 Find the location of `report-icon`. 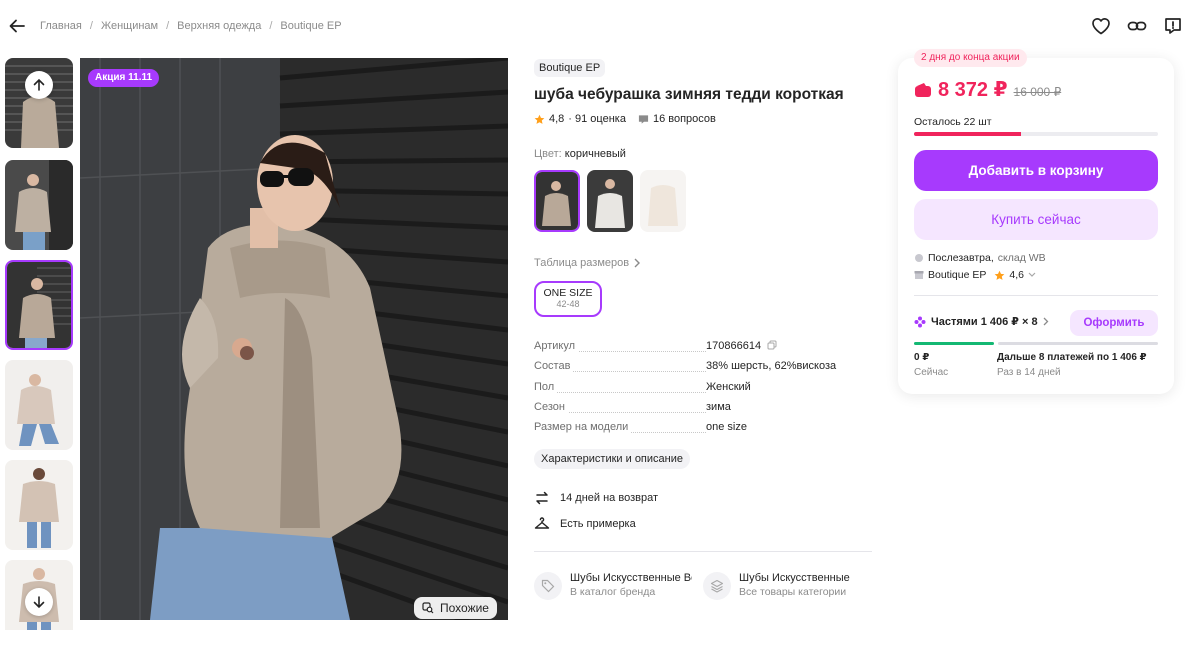

report-icon is located at coordinates (1173, 26).